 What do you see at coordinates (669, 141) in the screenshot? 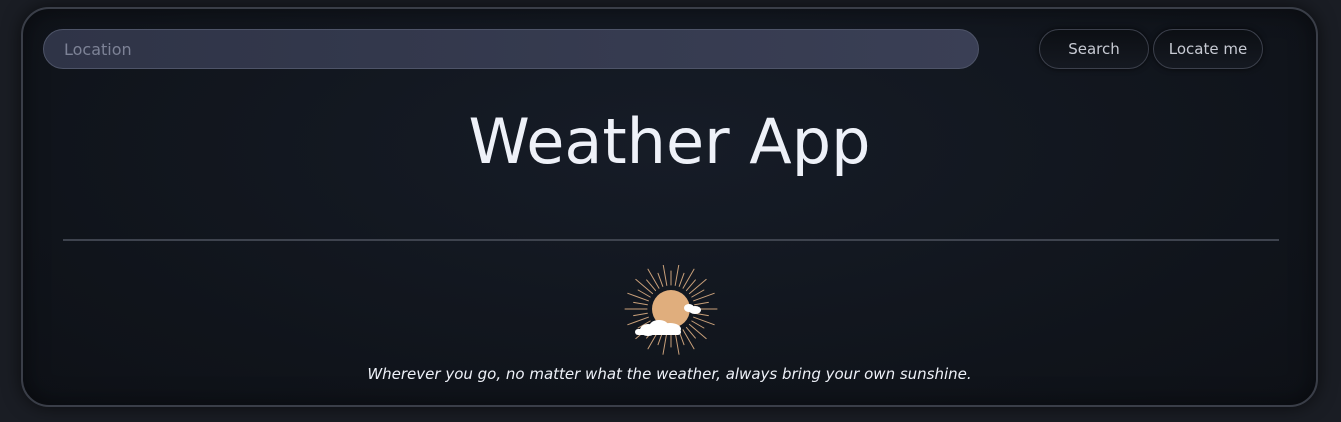
I see `page-title: Weather App` at bounding box center [669, 141].